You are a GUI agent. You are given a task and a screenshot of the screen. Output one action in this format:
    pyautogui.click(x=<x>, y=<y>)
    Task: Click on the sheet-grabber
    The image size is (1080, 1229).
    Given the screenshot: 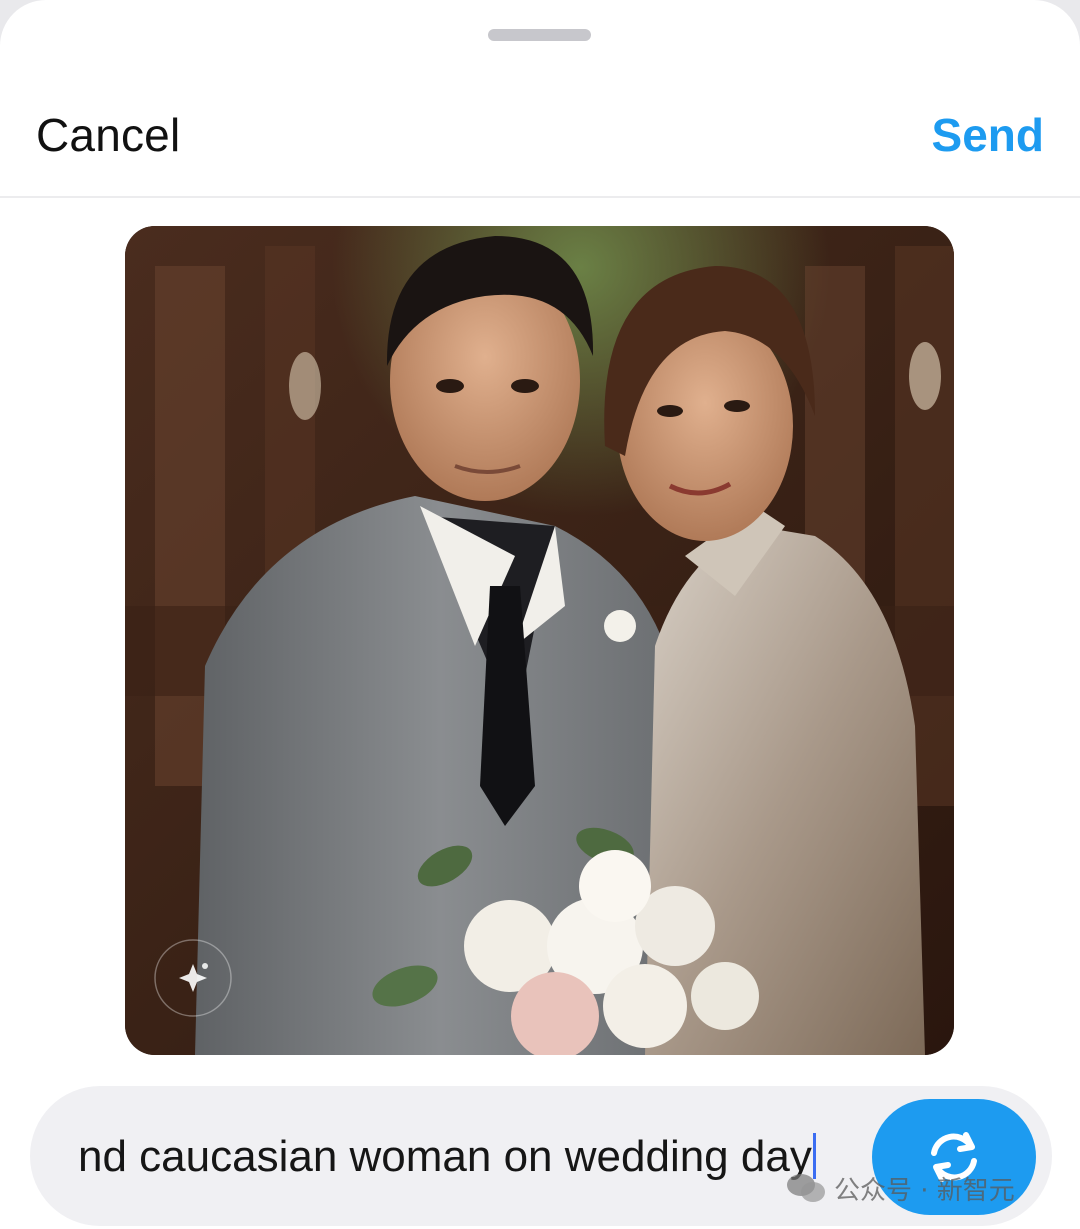 What is the action you would take?
    pyautogui.click(x=539, y=35)
    